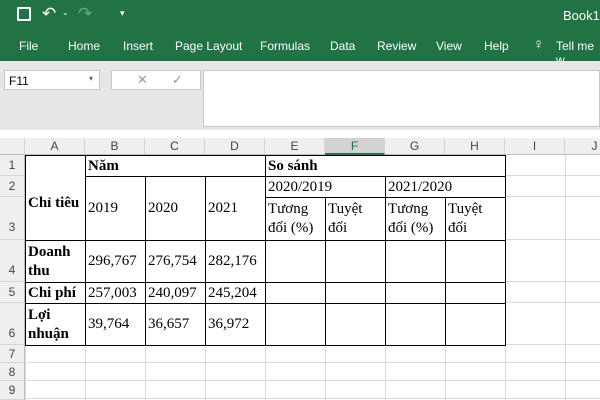  I want to click on column-header-a: A, so click(55, 146).